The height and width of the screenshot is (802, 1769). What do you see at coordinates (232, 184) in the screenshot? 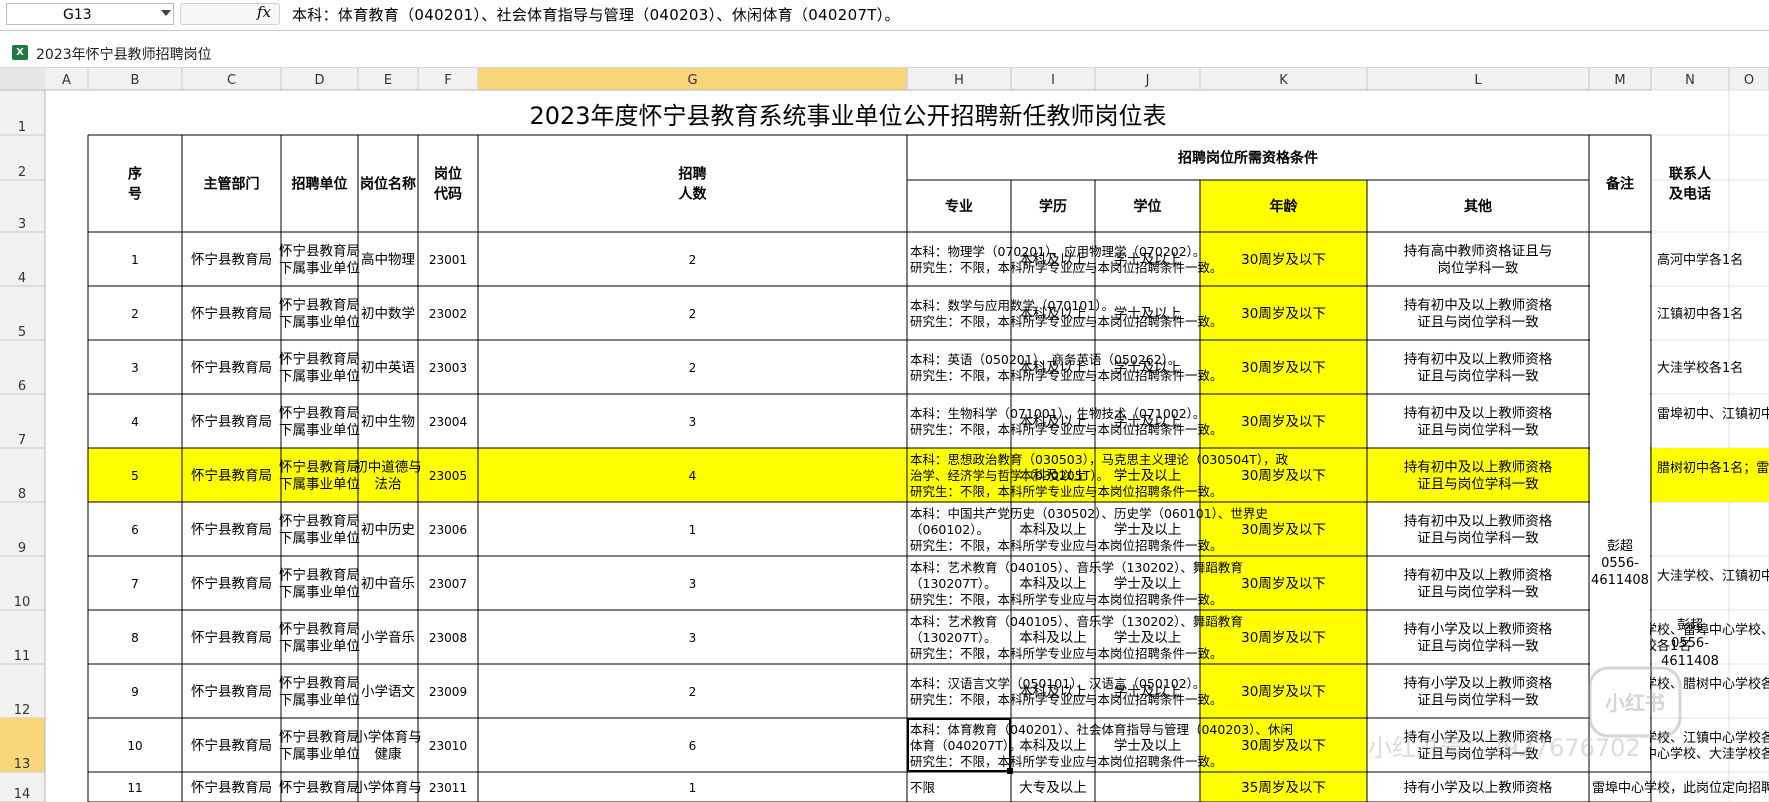
I see `header-dept-line: 主管部门` at bounding box center [232, 184].